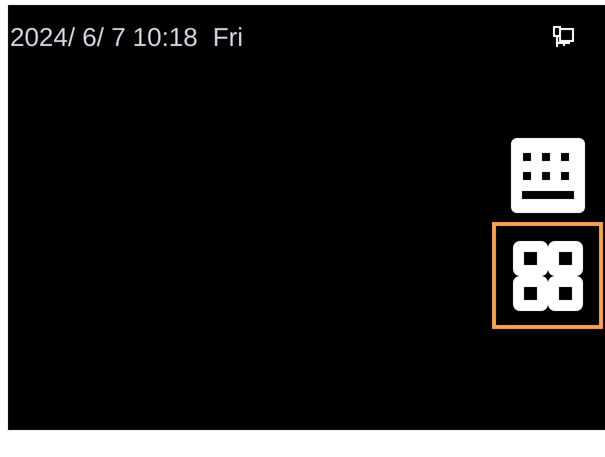 The width and height of the screenshot is (605, 457). I want to click on keyboard-icon, so click(547, 175).